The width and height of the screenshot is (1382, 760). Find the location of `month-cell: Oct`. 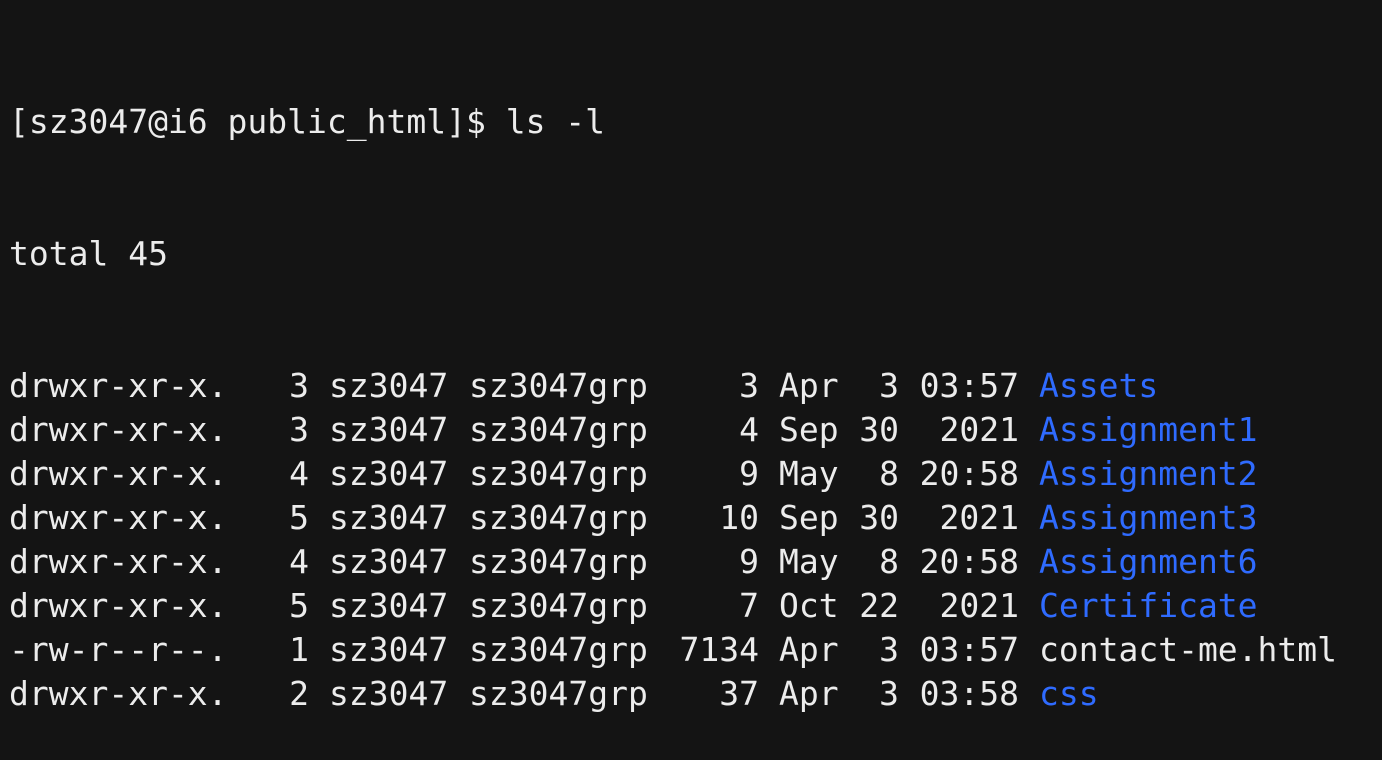

month-cell: Oct is located at coordinates (809, 605).